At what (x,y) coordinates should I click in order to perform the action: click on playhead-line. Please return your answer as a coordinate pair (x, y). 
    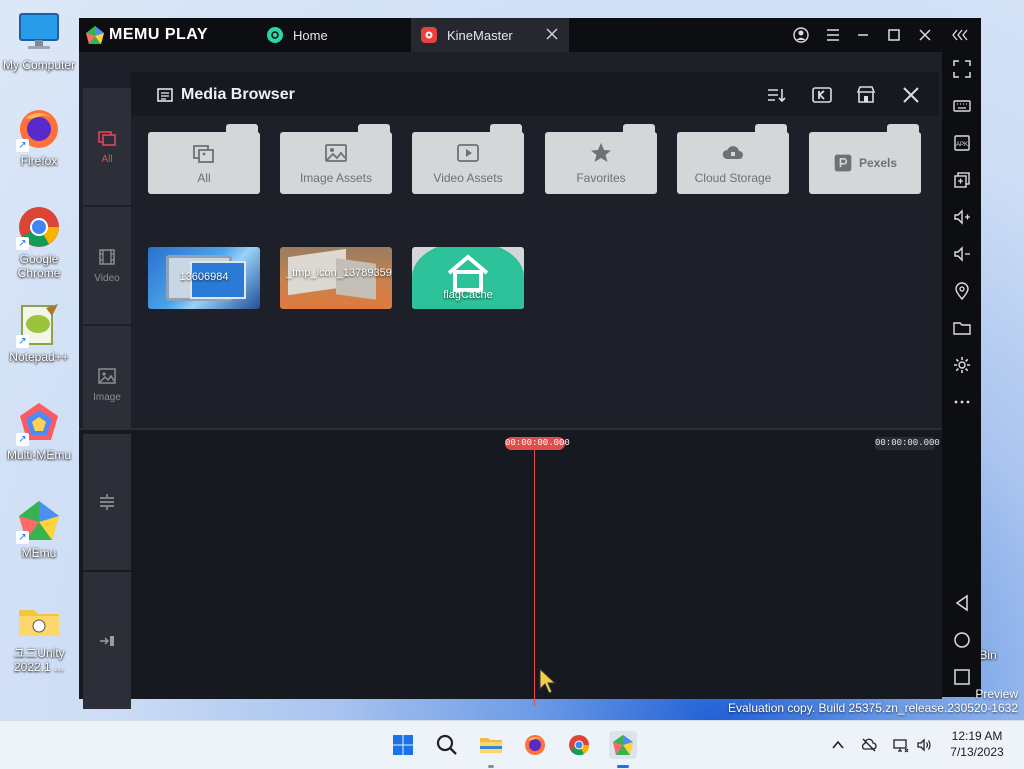
    Looking at the image, I should click on (534, 578).